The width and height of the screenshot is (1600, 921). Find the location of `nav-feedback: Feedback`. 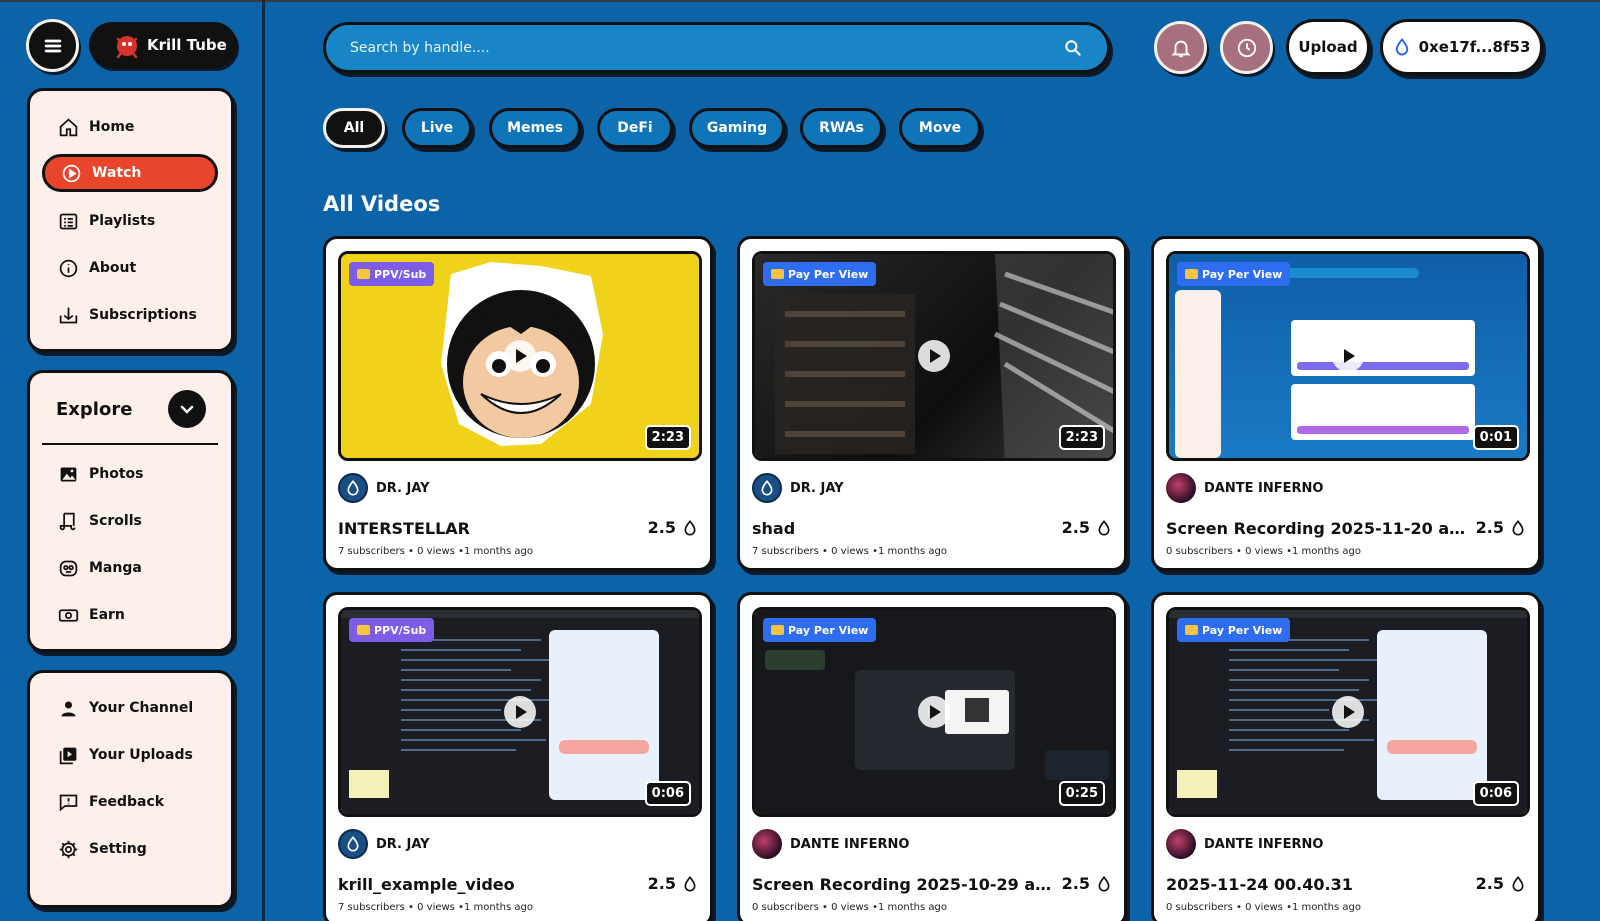

nav-feedback: Feedback is located at coordinates (130, 802).